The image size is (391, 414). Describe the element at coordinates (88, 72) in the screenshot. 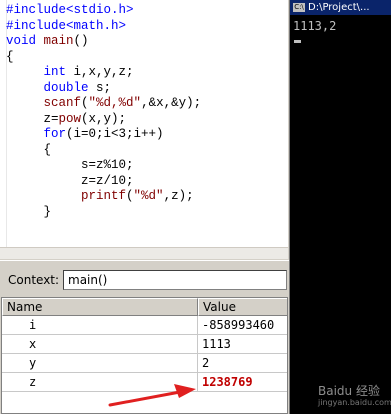

I see `code-line: int i,x,y,z;` at that location.